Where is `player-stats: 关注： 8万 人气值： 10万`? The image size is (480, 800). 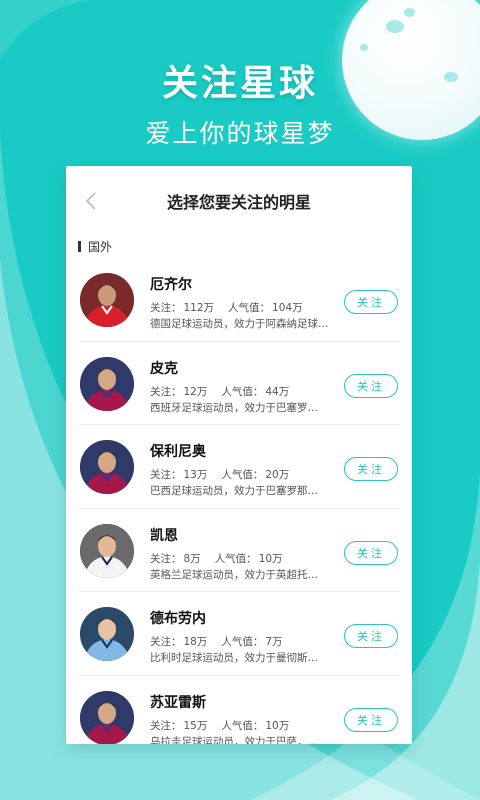 player-stats: 关注： 8万 人气值： 10万 is located at coordinates (223, 558).